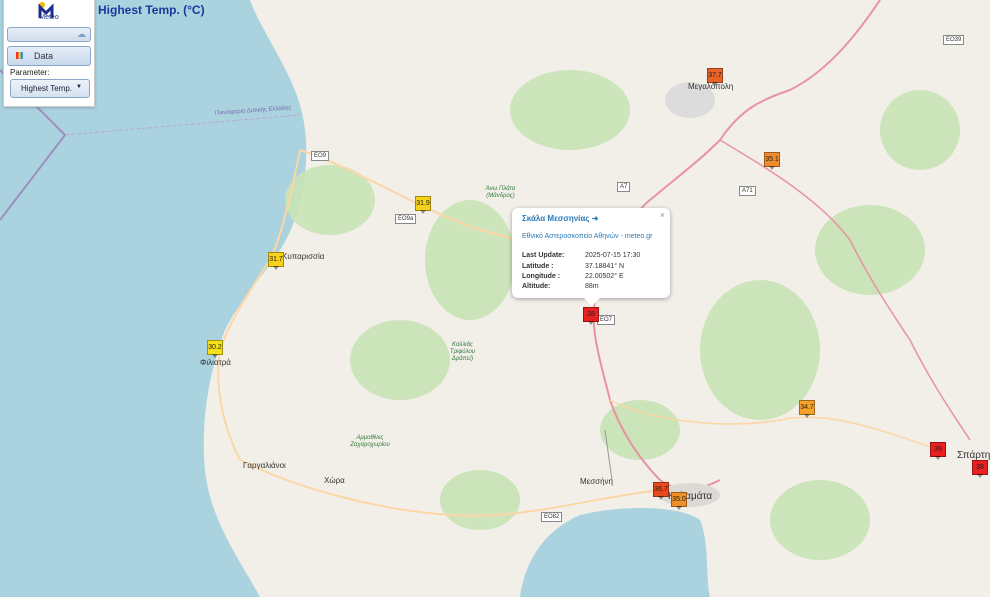 The width and height of the screenshot is (990, 597). Describe the element at coordinates (715, 77) in the screenshot. I see `station-marker: 37.7` at that location.